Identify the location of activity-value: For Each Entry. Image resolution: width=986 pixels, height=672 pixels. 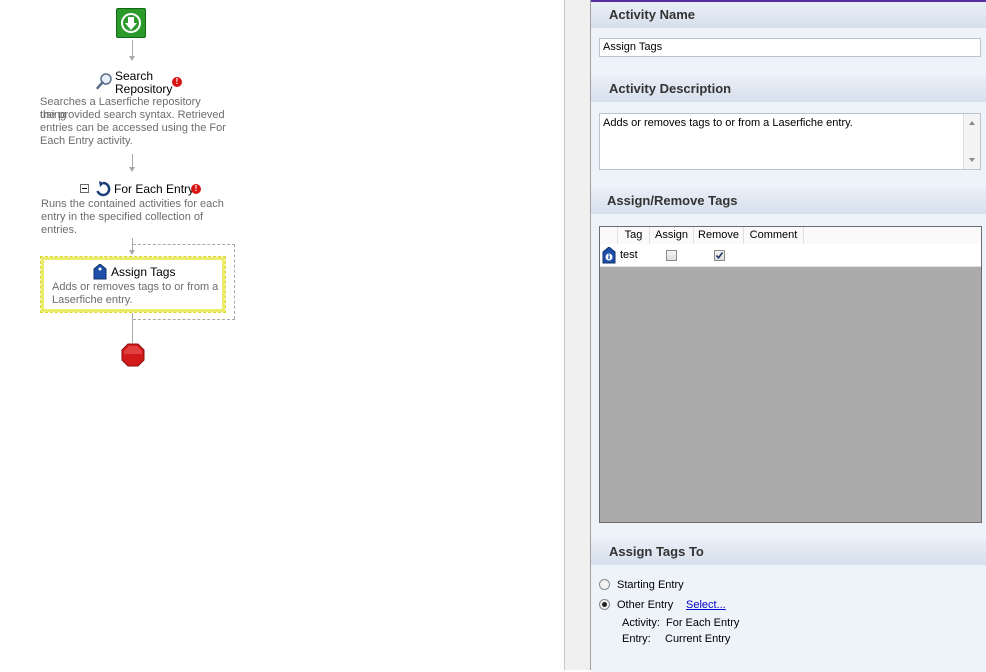
(703, 623).